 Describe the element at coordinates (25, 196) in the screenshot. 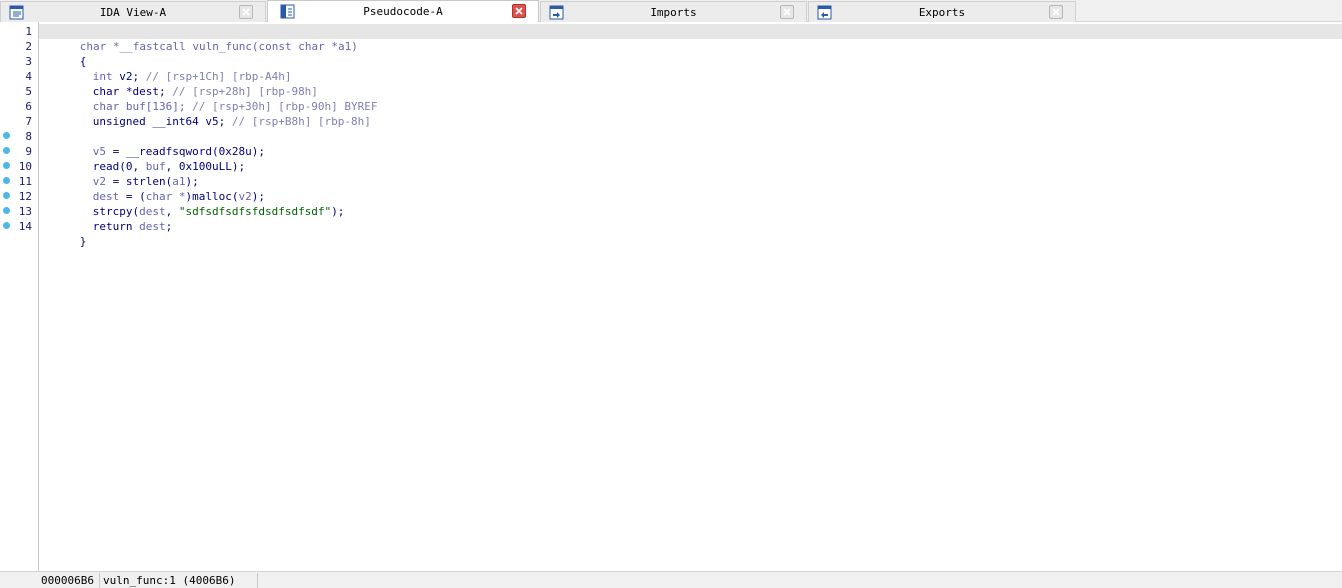

I see `line-number: 12` at that location.